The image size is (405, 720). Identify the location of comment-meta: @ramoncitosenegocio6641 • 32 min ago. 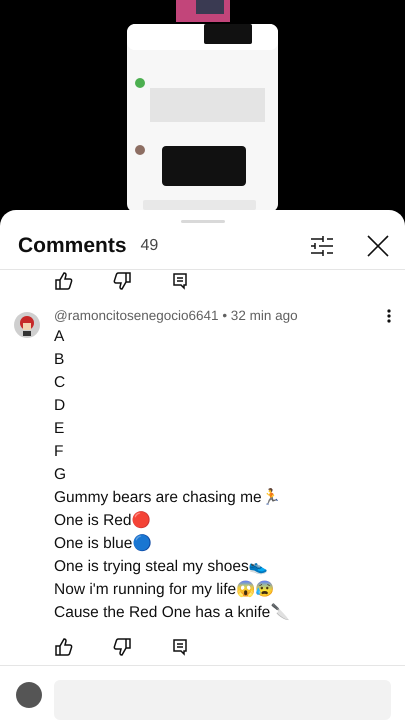
(176, 315).